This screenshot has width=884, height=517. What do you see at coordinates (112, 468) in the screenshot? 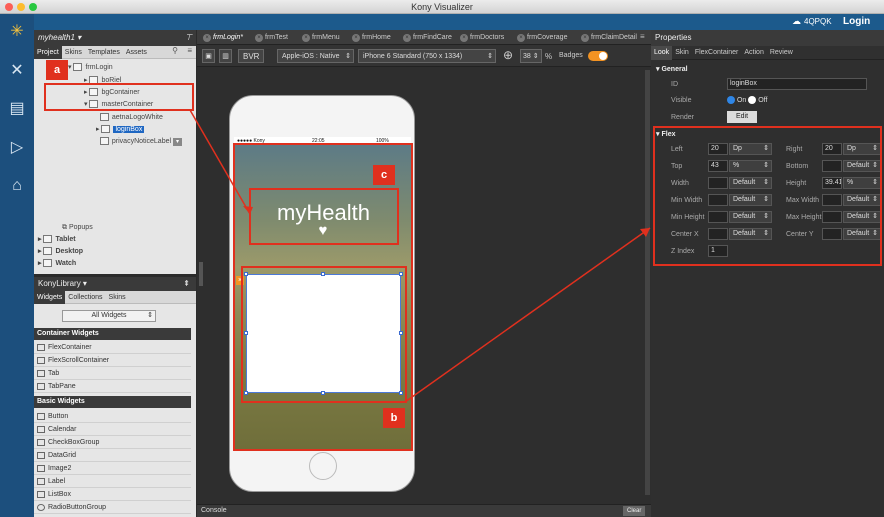
I see `widget-image2: Image2` at bounding box center [112, 468].